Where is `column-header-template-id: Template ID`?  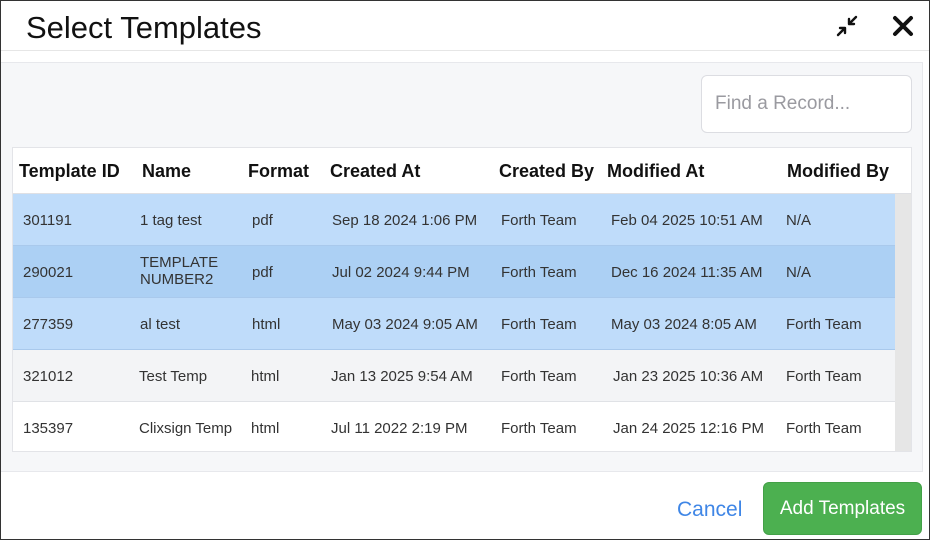
column-header-template-id: Template ID is located at coordinates (69, 171).